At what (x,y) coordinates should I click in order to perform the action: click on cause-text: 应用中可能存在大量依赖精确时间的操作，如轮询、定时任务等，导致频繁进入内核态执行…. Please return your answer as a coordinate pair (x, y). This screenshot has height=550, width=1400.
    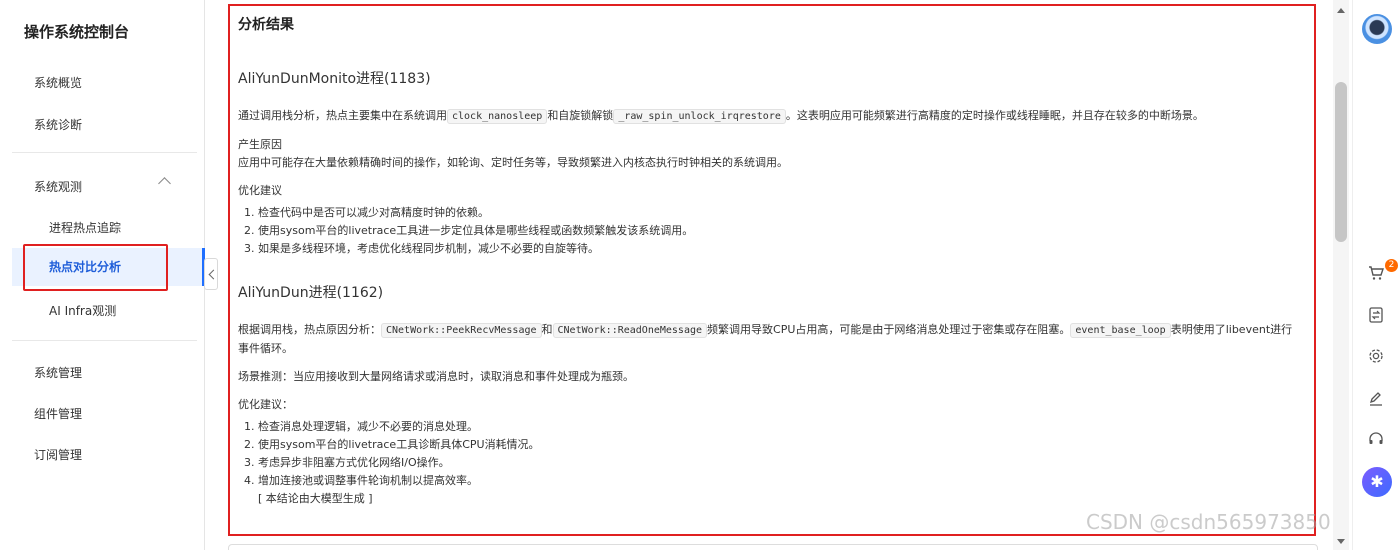
    Looking at the image, I should click on (513, 162).